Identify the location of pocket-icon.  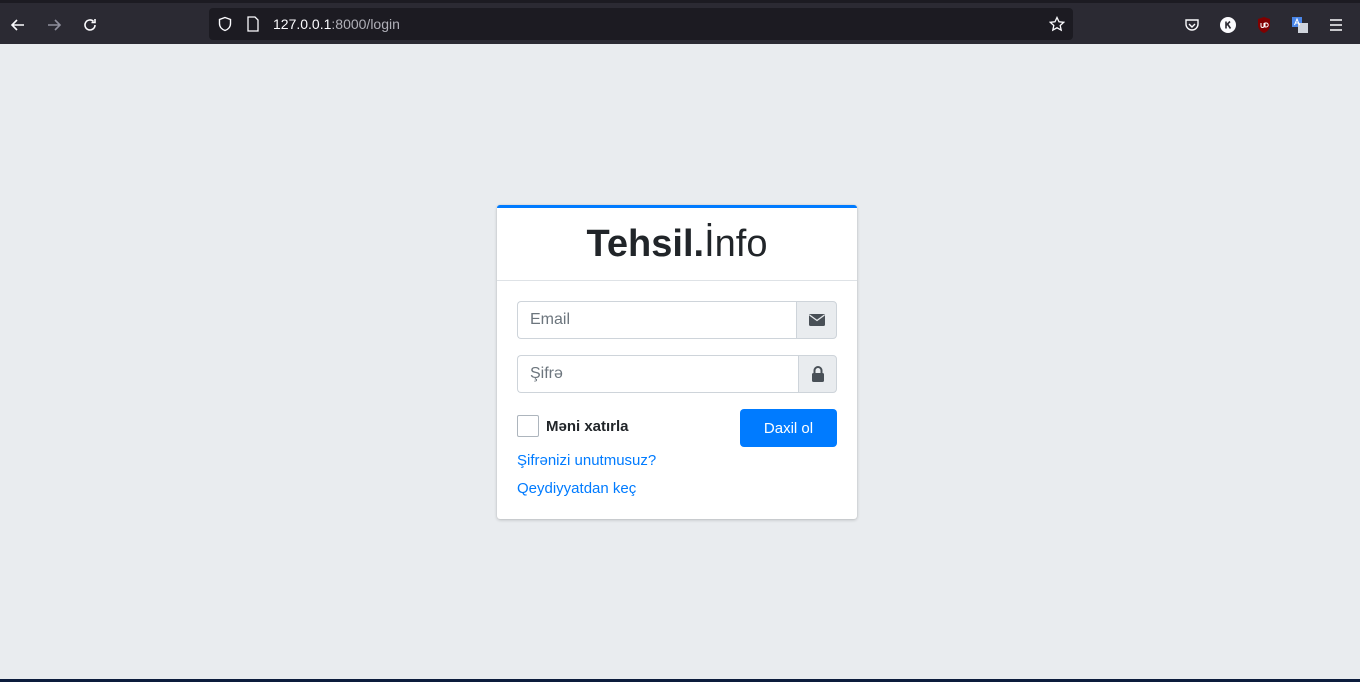
(1192, 25).